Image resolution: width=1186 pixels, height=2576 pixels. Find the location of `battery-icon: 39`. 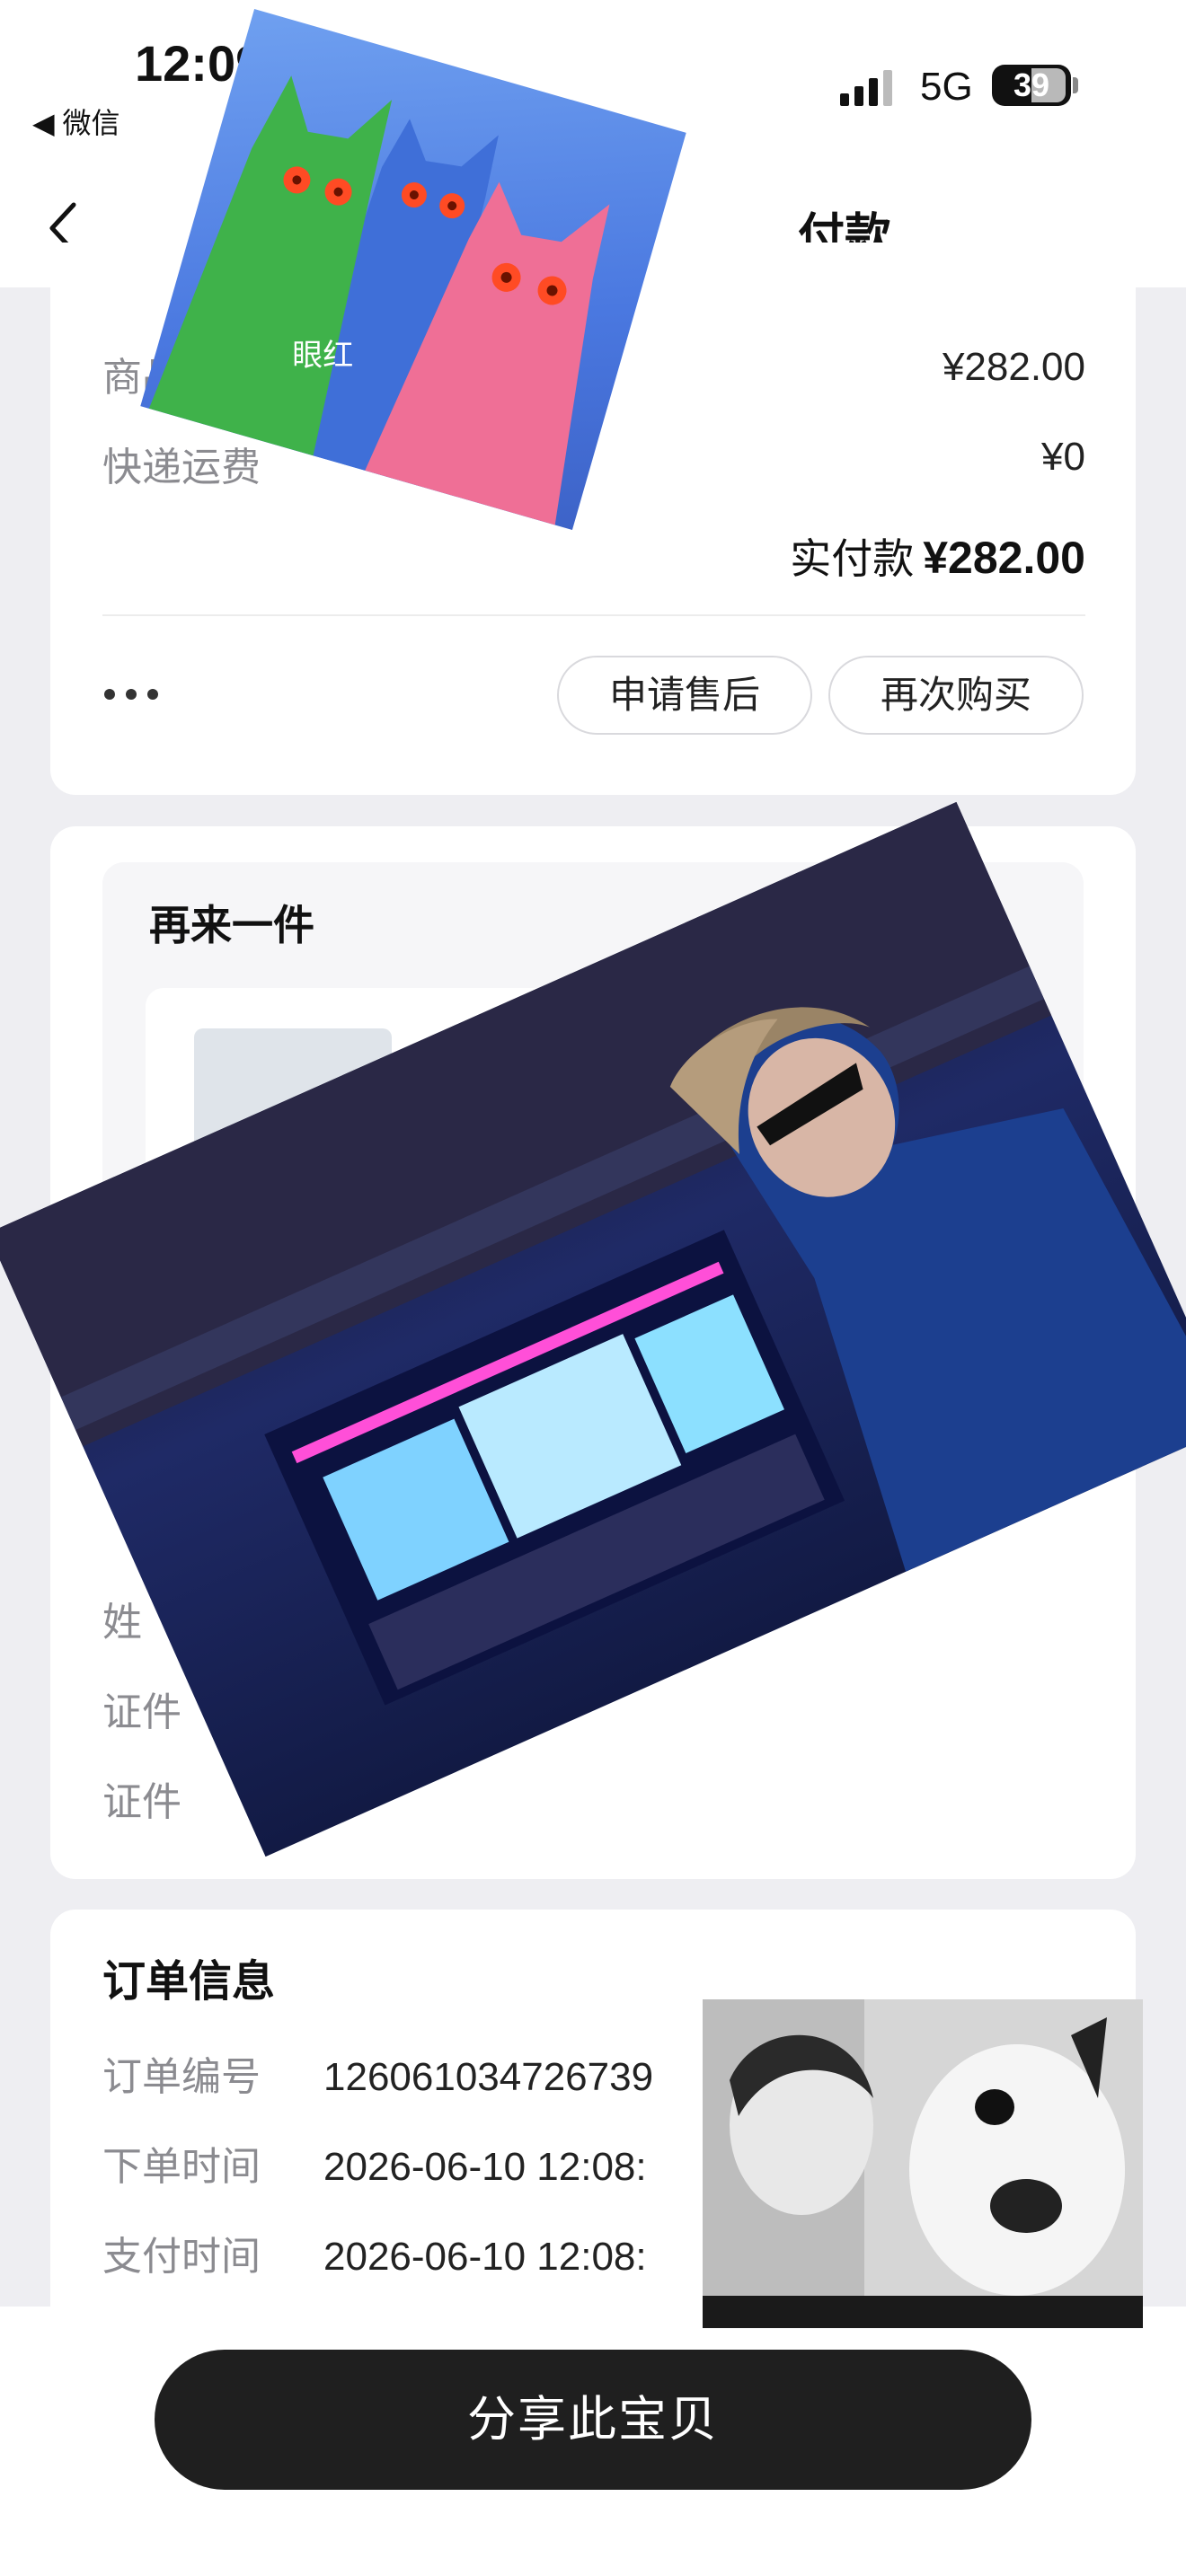

battery-icon: 39 is located at coordinates (1031, 85).